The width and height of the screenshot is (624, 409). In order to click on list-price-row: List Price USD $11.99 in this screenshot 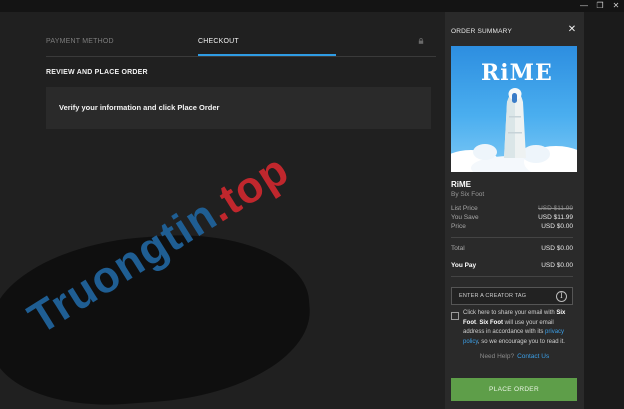, I will do `click(512, 208)`.